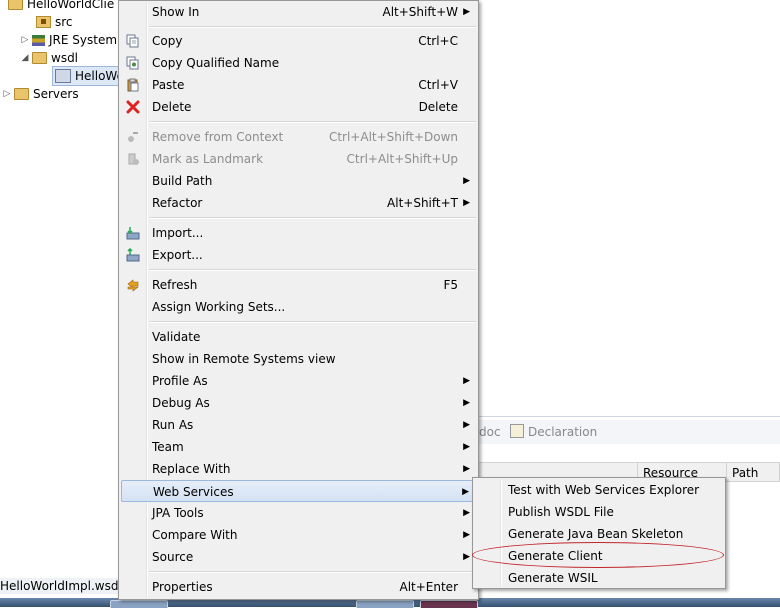 The image size is (780, 608). I want to click on menu-item-label: Generate Client, so click(555, 556).